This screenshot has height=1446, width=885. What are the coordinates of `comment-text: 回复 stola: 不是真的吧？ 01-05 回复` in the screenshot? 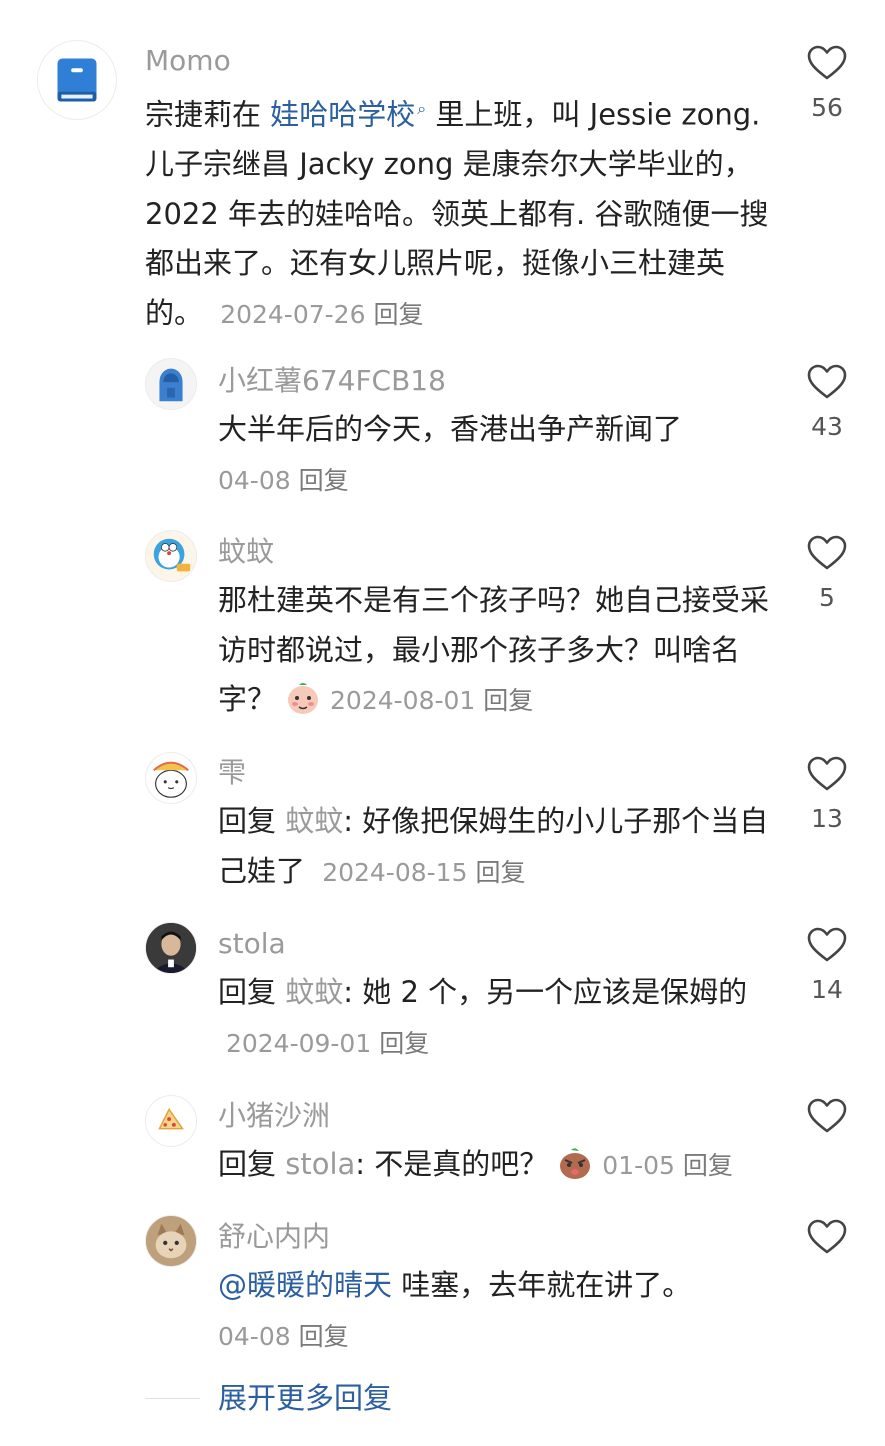 It's located at (498, 1165).